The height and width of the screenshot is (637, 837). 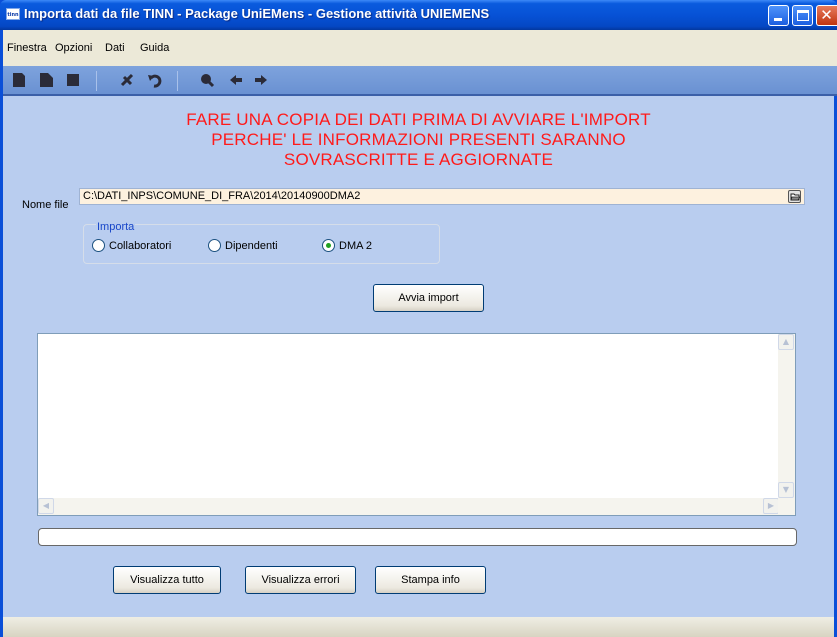 What do you see at coordinates (420, 48) in the screenshot?
I see `menu-bar: Finestra Opzioni Dati Guida` at bounding box center [420, 48].